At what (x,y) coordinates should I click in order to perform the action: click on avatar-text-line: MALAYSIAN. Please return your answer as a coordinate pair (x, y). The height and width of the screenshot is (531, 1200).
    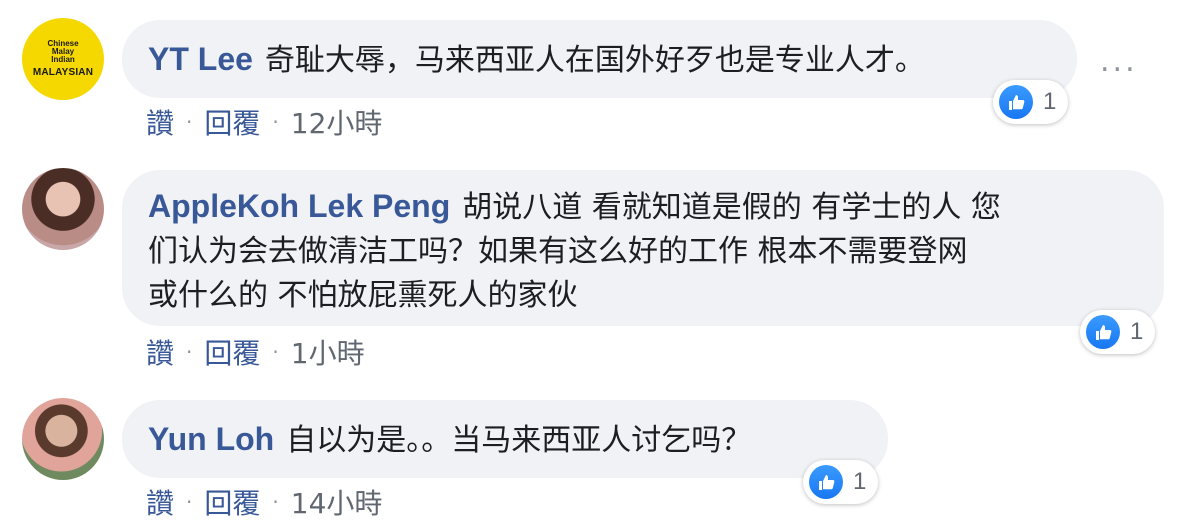
    Looking at the image, I should click on (63, 72).